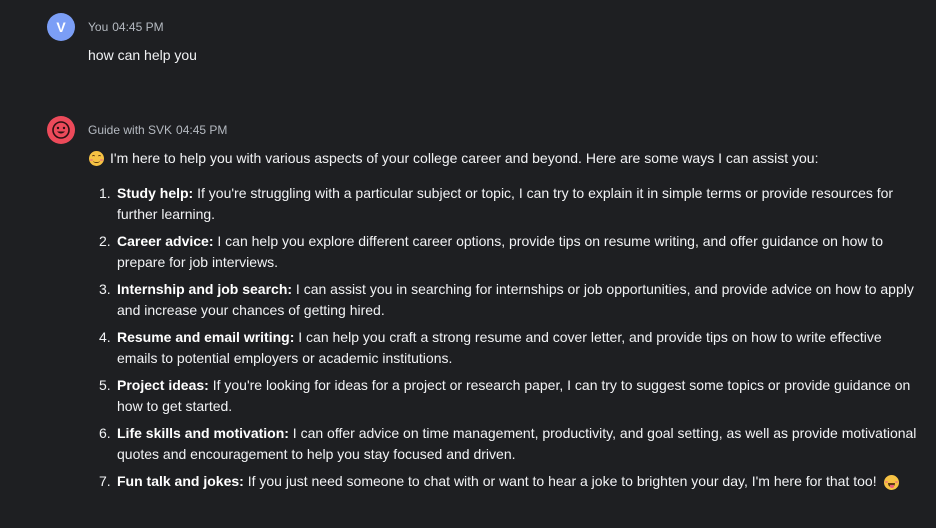  I want to click on bot-author-name: Guide with SVK, so click(130, 130).